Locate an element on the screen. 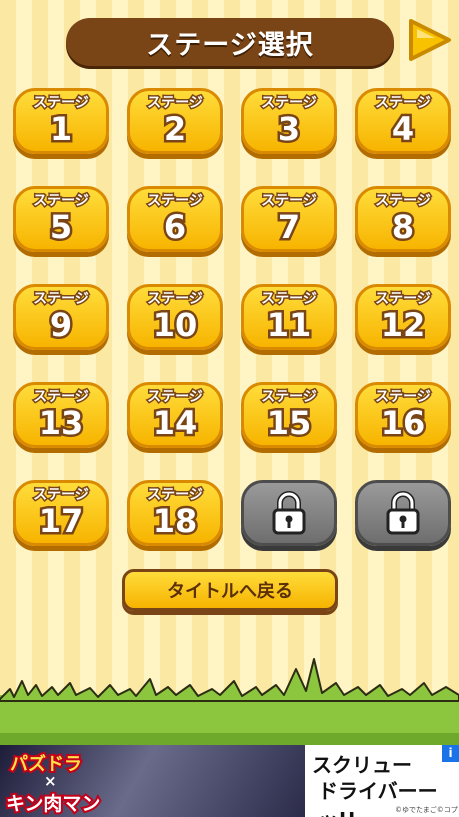 The image size is (459, 817). stage-number: 13 is located at coordinates (60, 423).